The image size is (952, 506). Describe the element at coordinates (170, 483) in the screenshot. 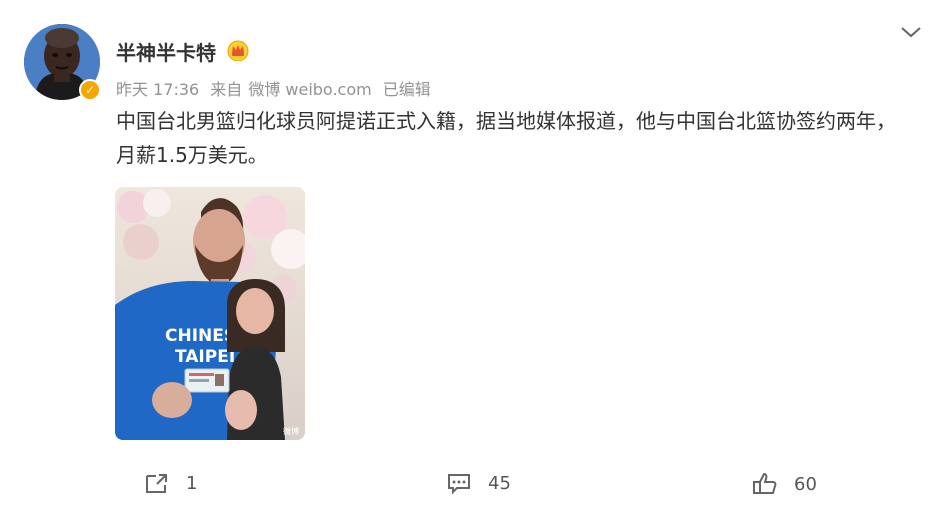

I see `share-button: 1` at that location.